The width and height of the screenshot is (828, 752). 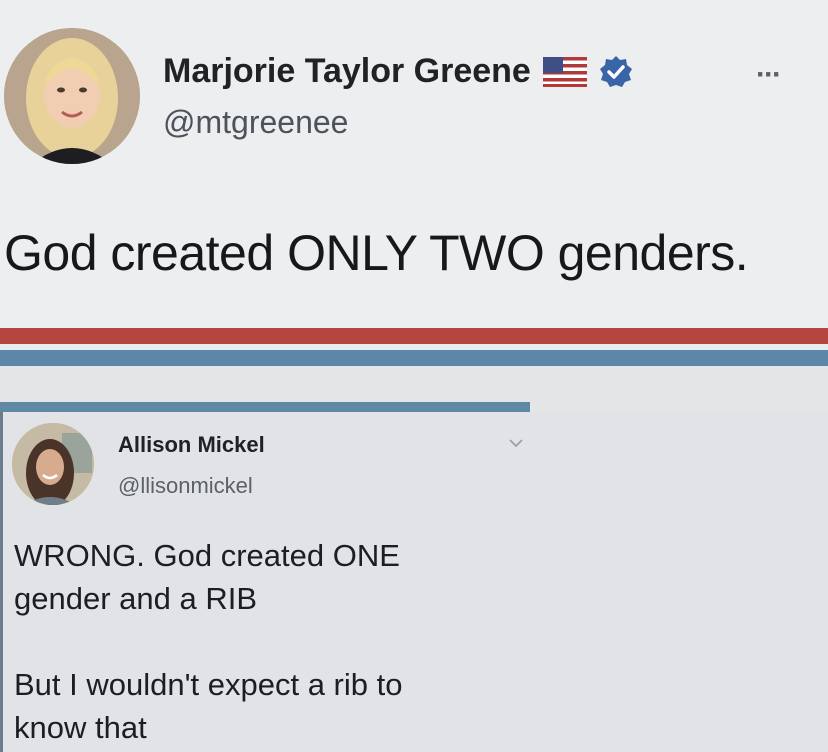 I want to click on tweet-line: know that, so click(x=80, y=727).